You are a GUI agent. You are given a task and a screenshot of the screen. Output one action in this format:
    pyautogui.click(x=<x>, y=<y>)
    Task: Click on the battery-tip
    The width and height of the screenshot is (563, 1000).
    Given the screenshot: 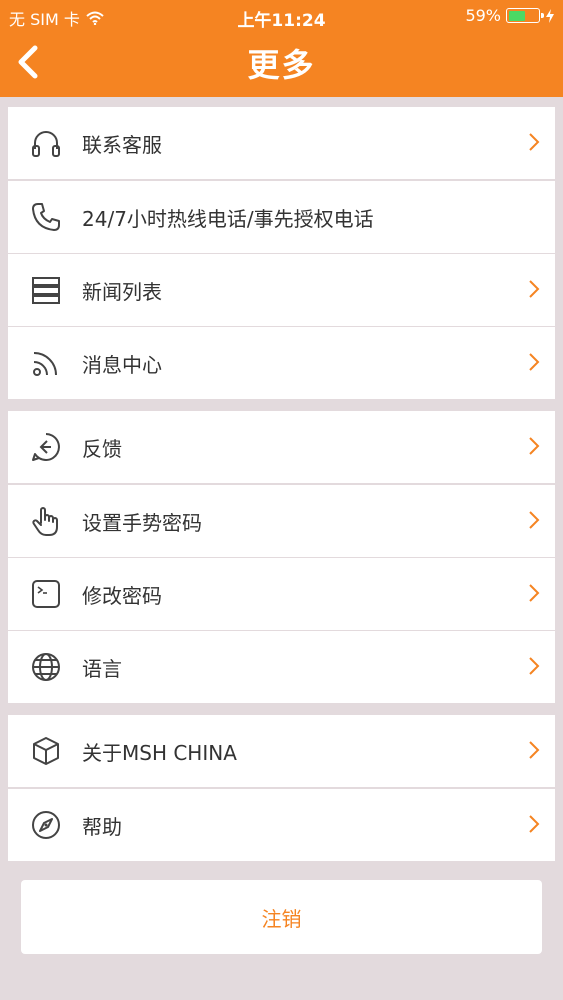 What is the action you would take?
    pyautogui.click(x=542, y=15)
    